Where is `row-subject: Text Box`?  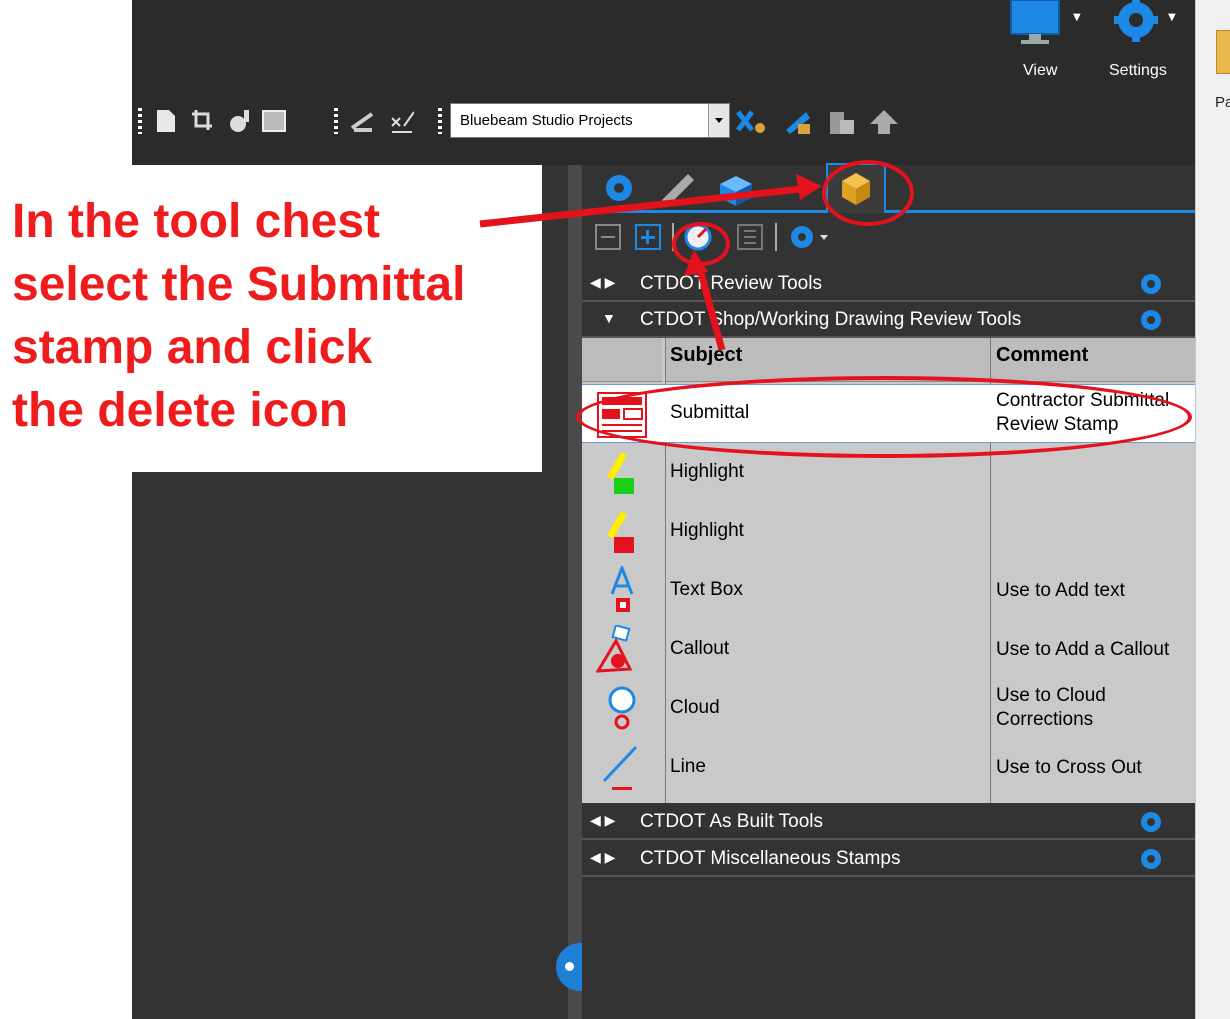
row-subject: Text Box is located at coordinates (706, 589).